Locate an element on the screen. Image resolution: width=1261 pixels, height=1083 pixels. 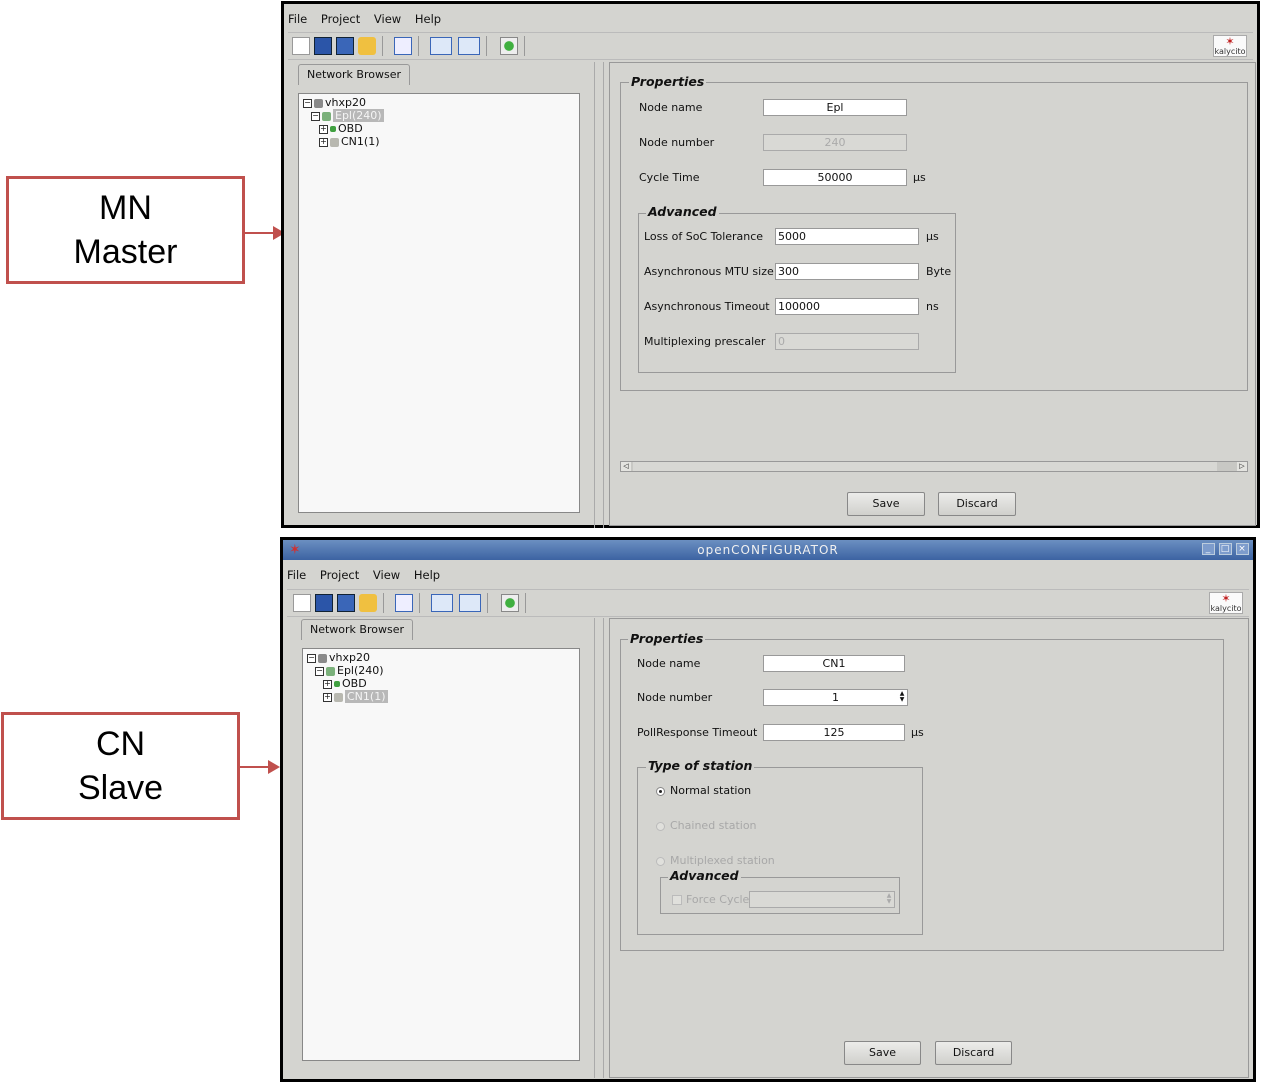
minimize-icon: _ is located at coordinates (1208, 549).